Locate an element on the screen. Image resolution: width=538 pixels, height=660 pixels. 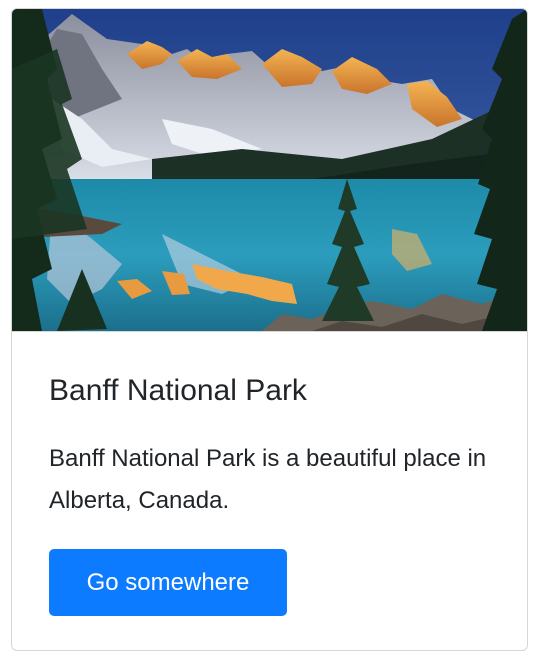
go-somewhere-button: Go somewhere is located at coordinates (168, 582).